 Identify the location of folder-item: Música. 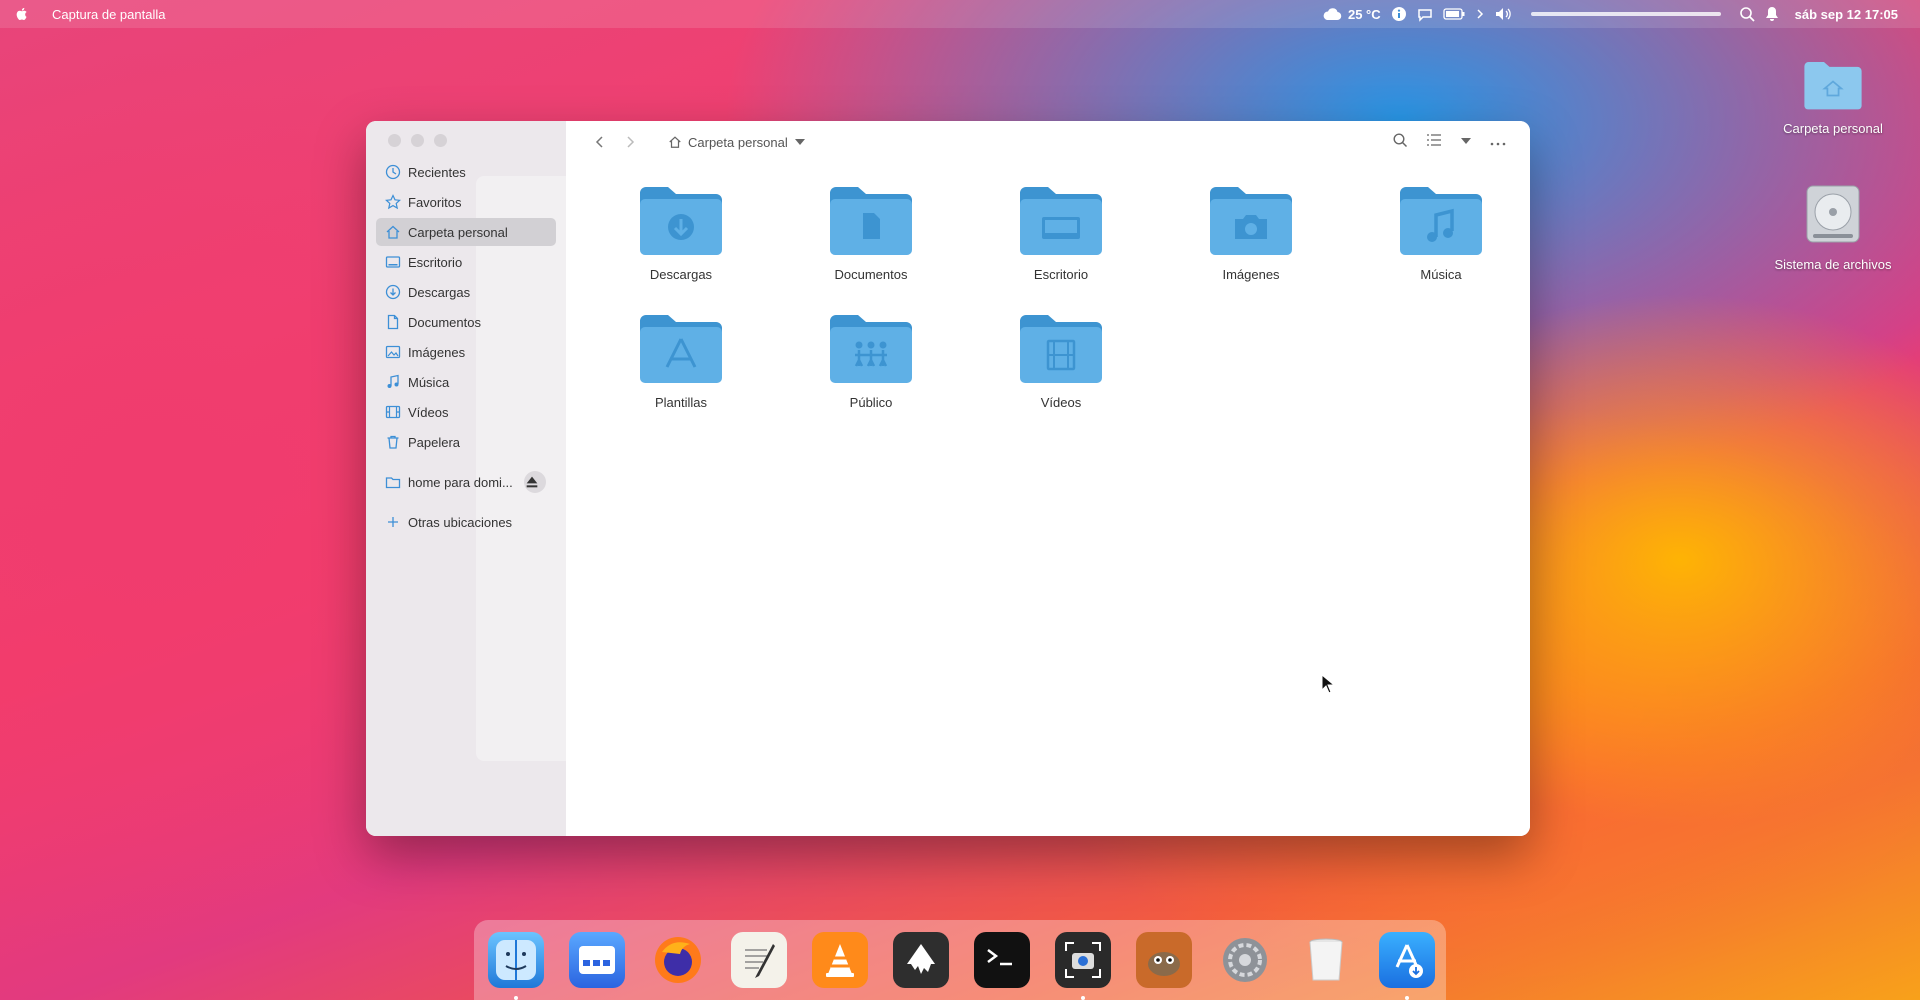
(1441, 232).